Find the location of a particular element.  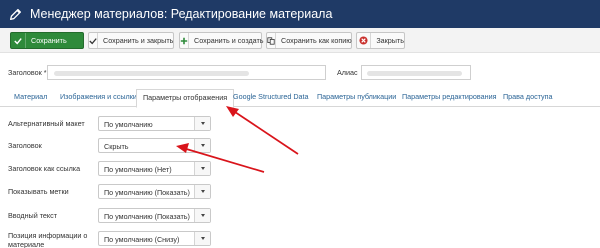

annotation-arrows is located at coordinates (237, 139).